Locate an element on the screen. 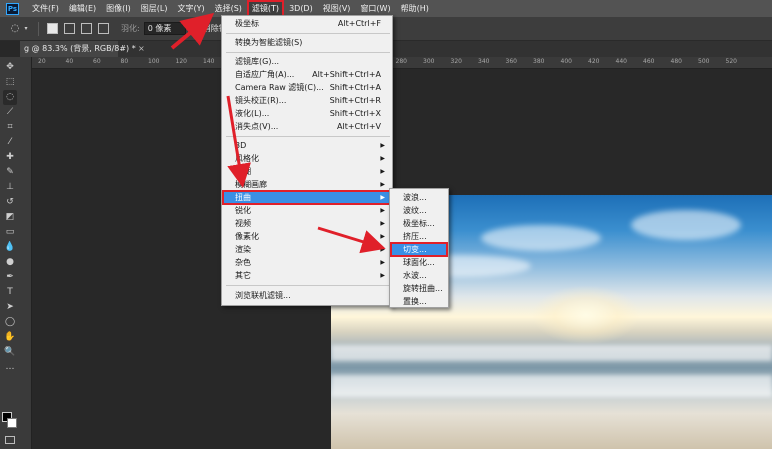  ruler-tick-label: 300 is located at coordinates (429, 61).